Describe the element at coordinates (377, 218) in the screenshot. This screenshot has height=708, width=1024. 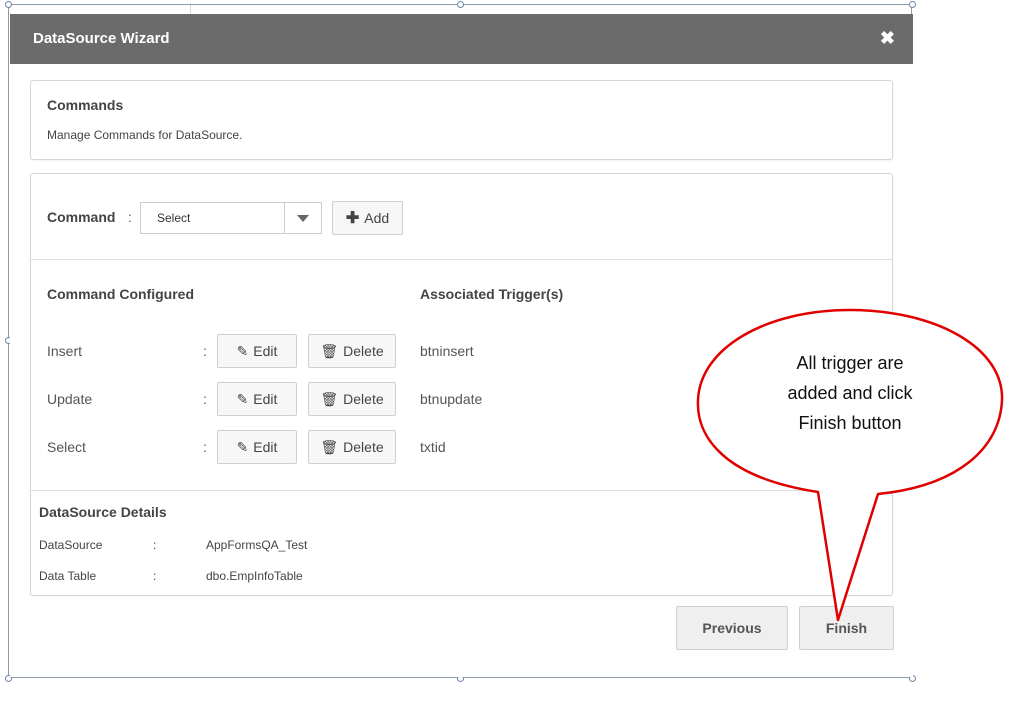
I see `add-command-label: Add` at that location.